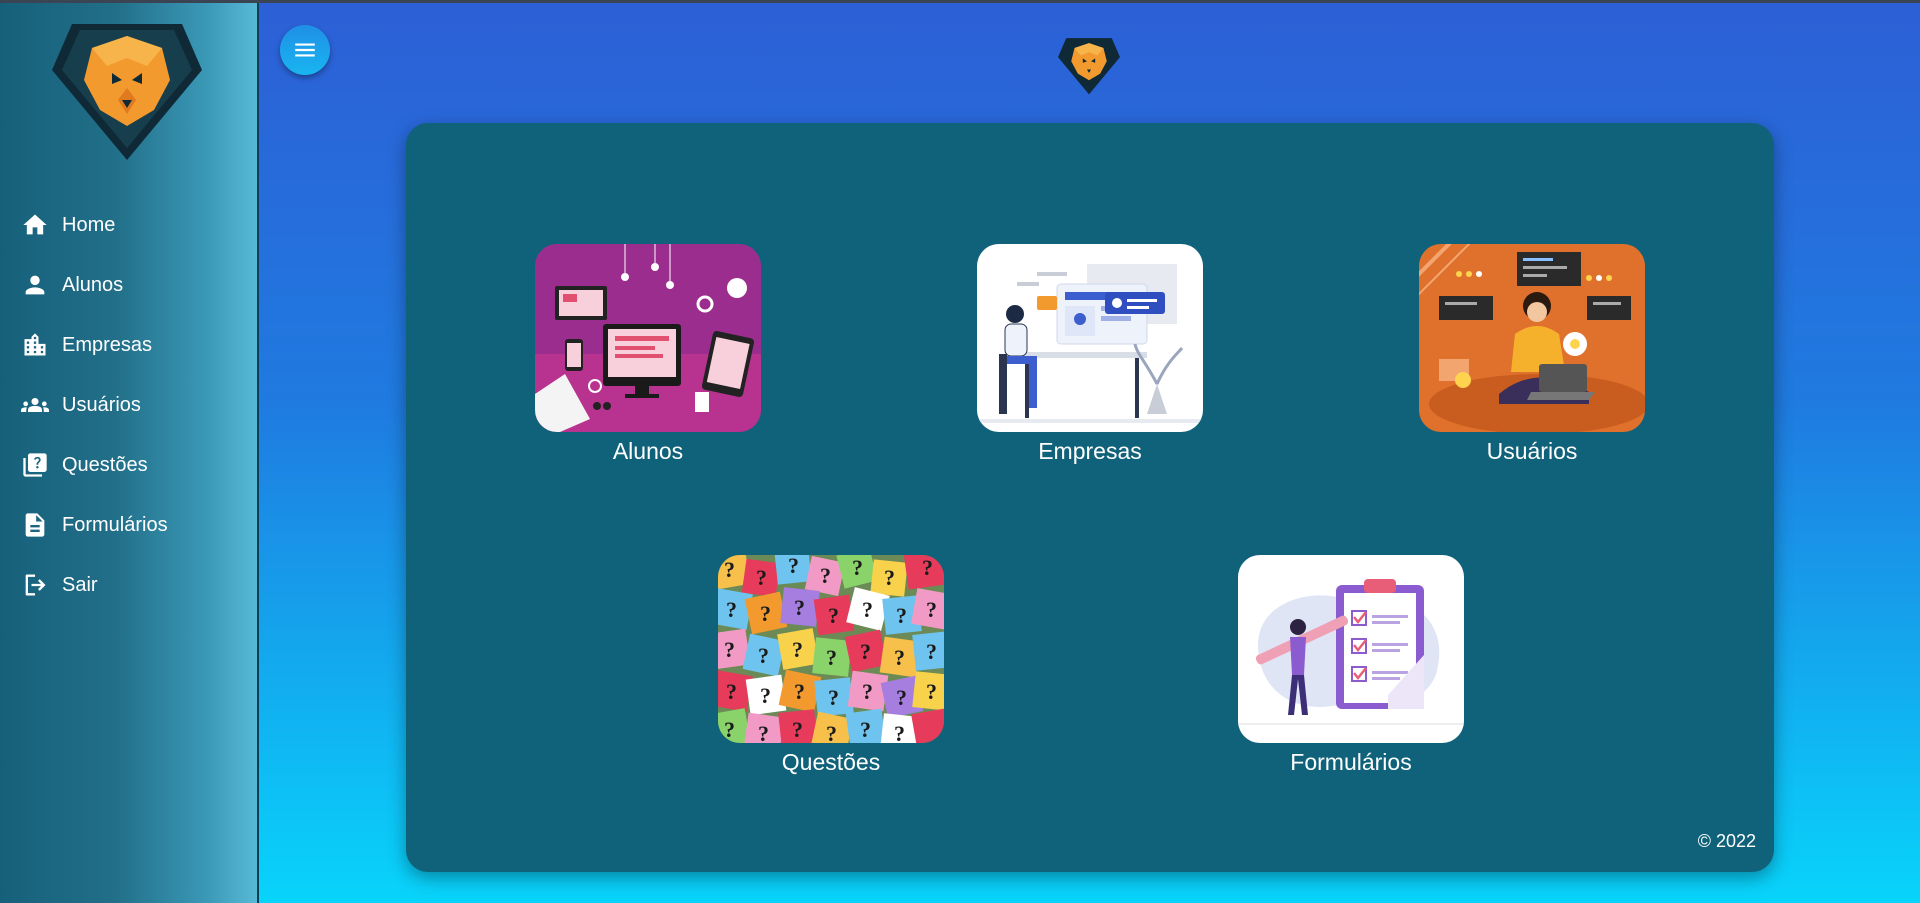 This screenshot has width=1920, height=903. What do you see at coordinates (648, 451) in the screenshot?
I see `tile-label: Alunos` at bounding box center [648, 451].